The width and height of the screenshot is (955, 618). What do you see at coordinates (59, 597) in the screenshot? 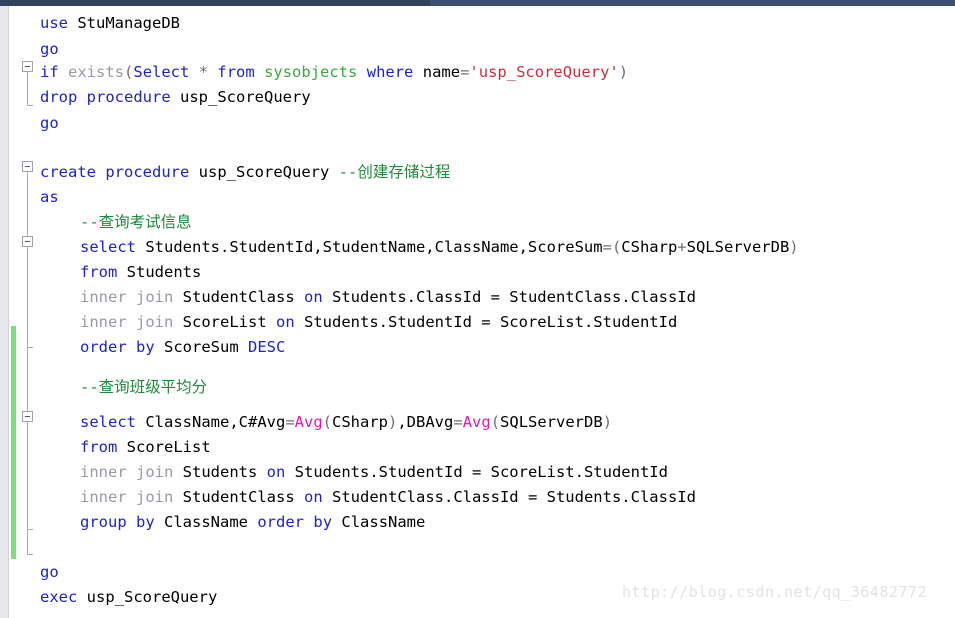
I see `code-token: exec` at bounding box center [59, 597].